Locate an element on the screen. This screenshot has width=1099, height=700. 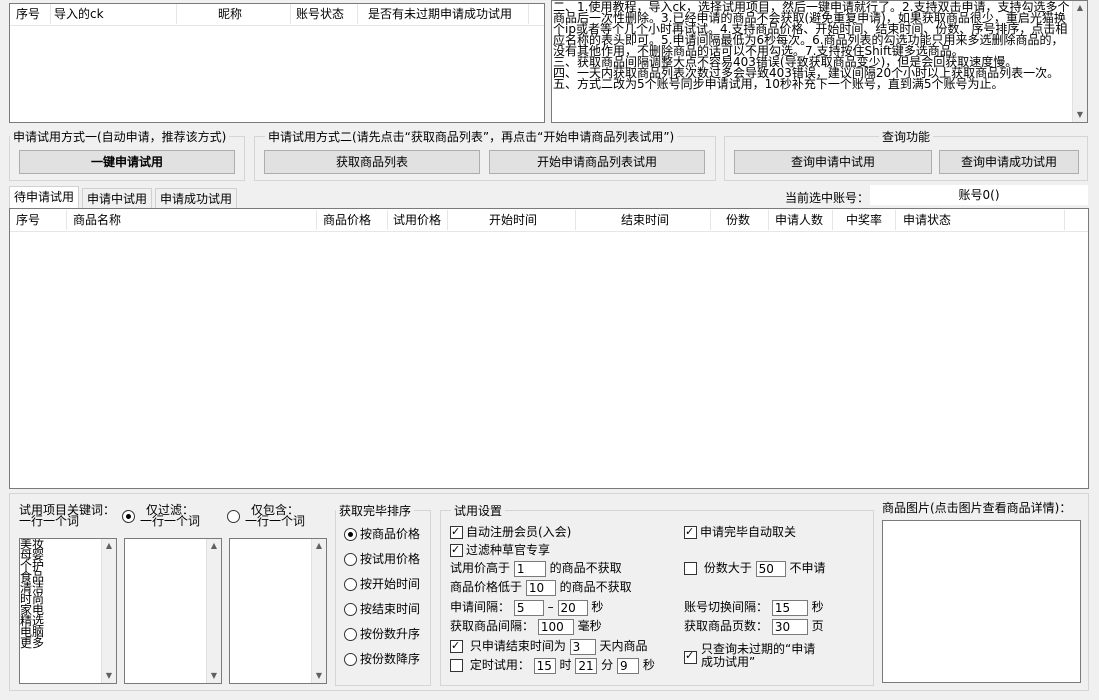
fetch-interval-unit: 毫秒 is located at coordinates (589, 626).